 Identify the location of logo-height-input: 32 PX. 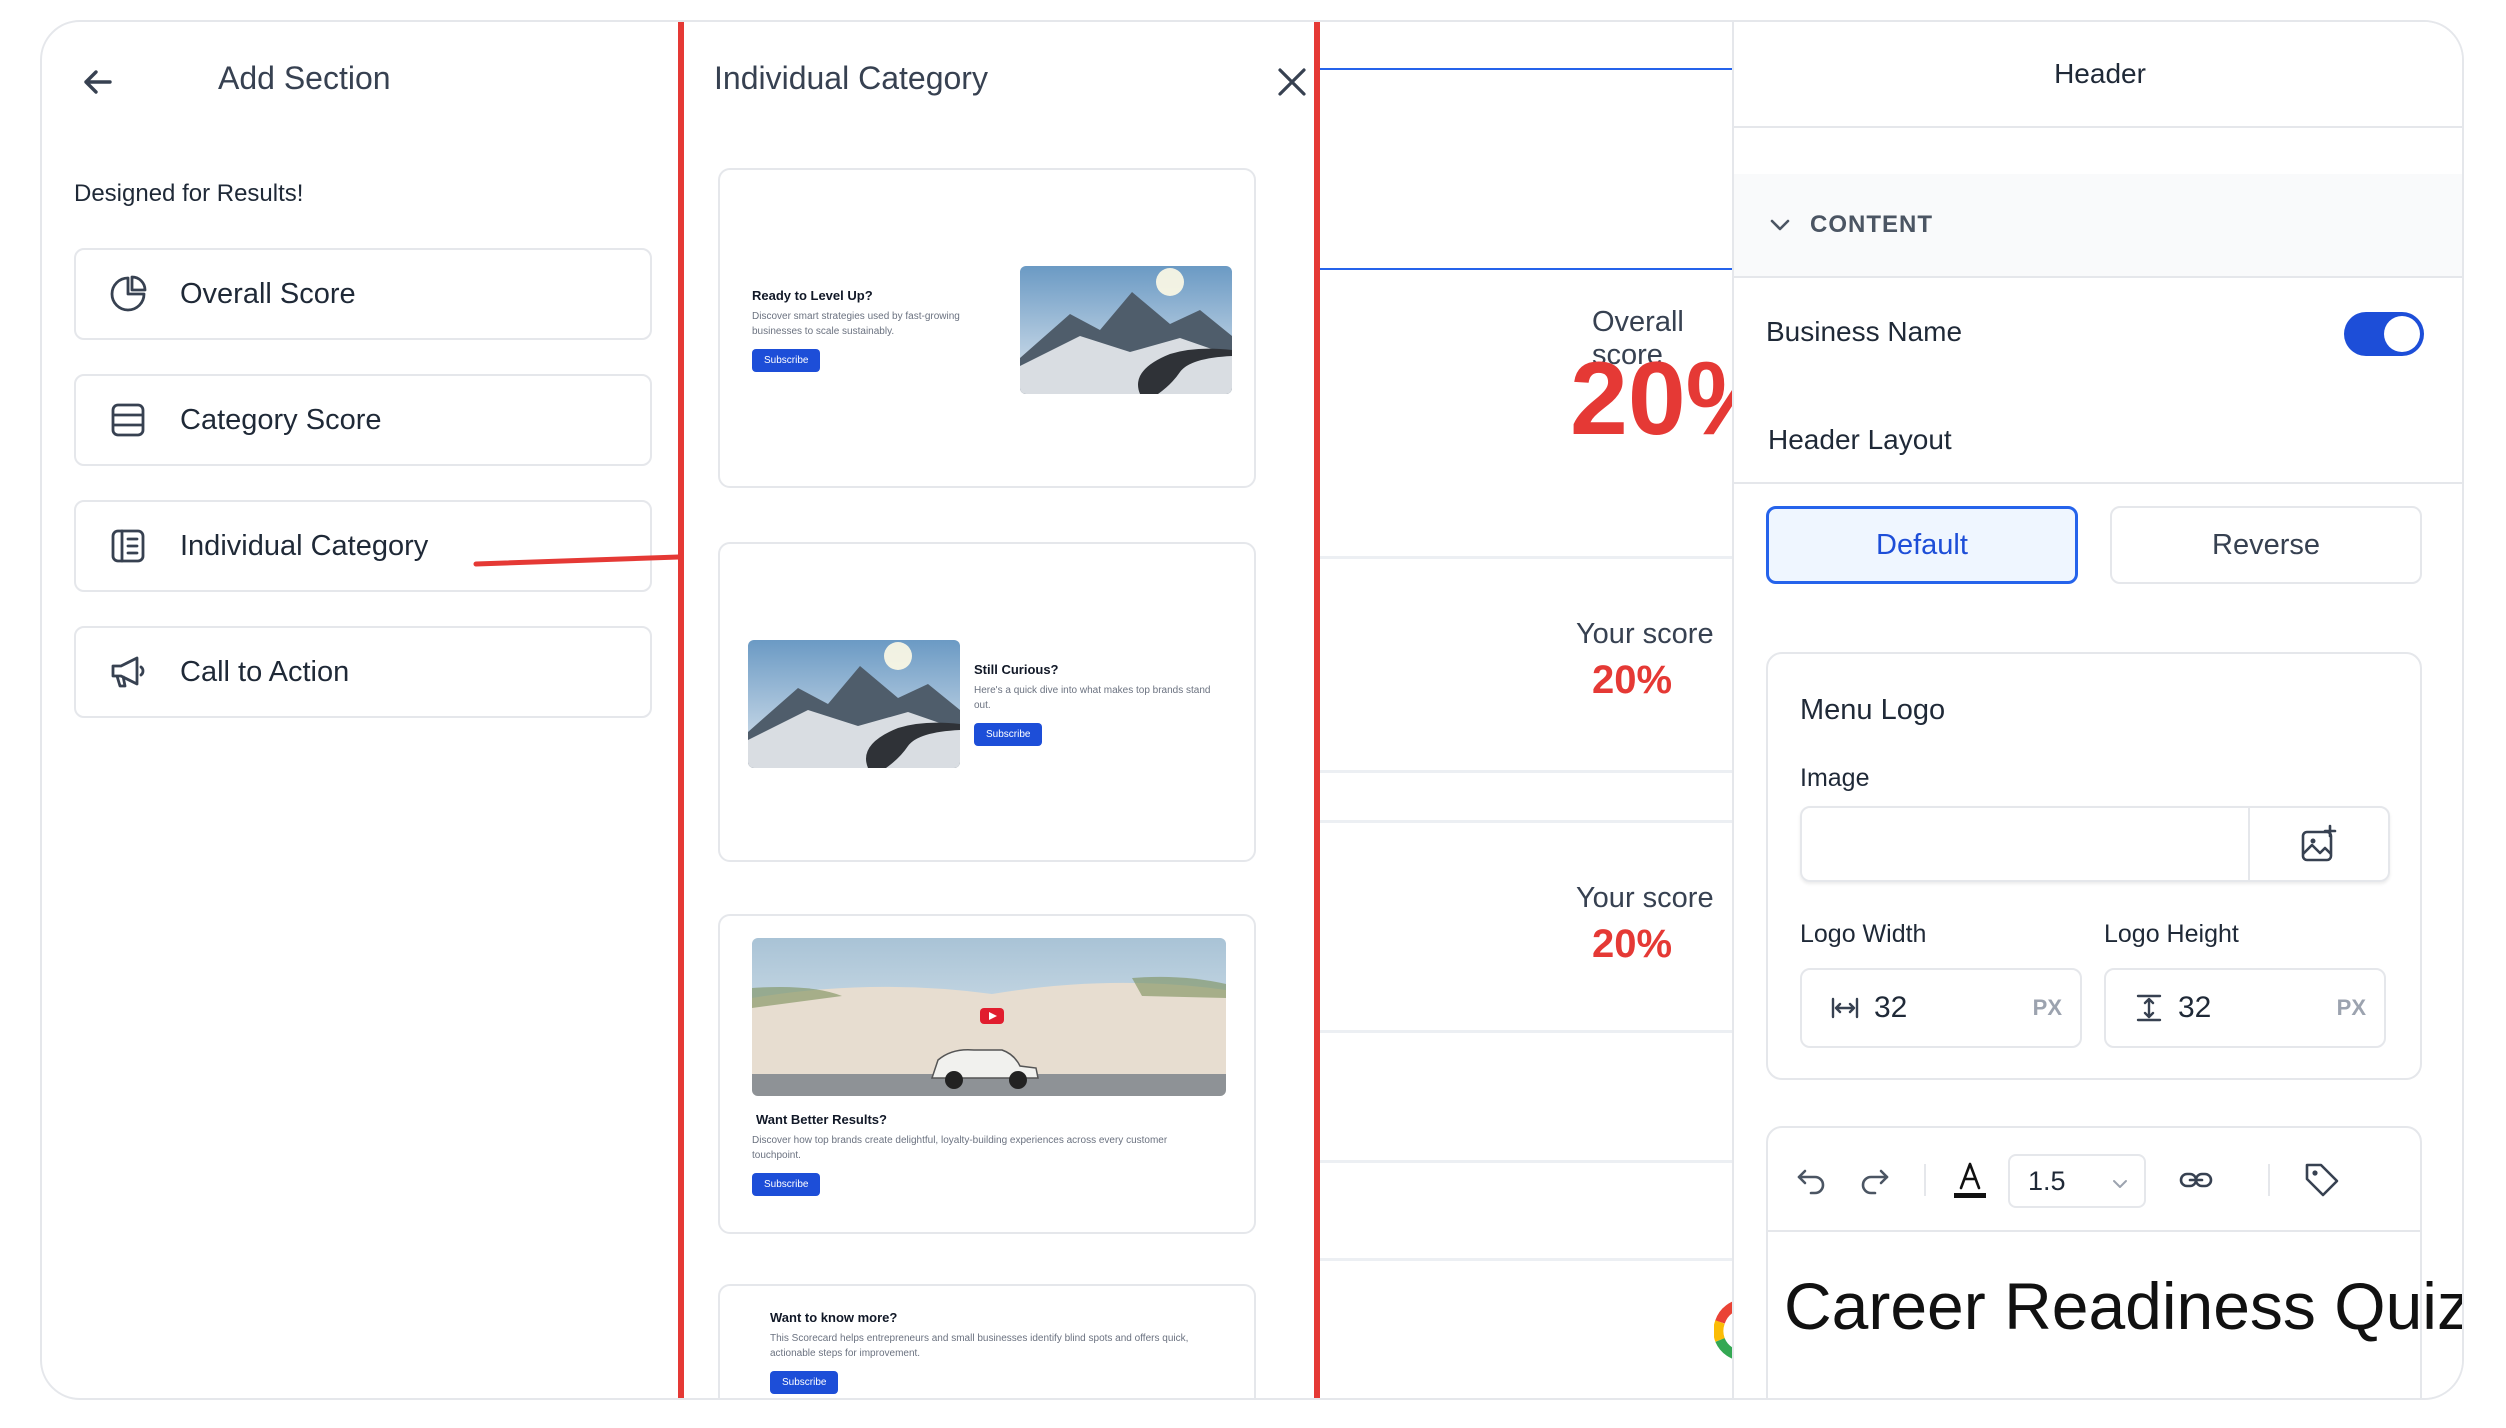
(2245, 1008).